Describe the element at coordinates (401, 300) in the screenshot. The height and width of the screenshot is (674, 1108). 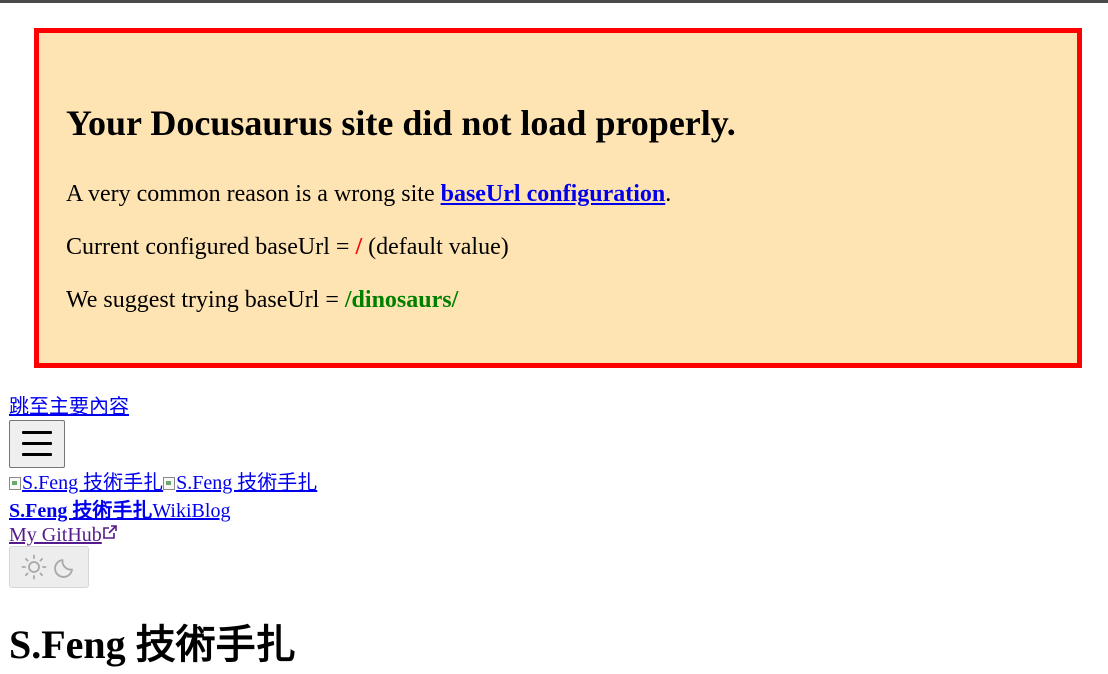
I see `suggested-baseurl-value: /dinosaurs/` at that location.